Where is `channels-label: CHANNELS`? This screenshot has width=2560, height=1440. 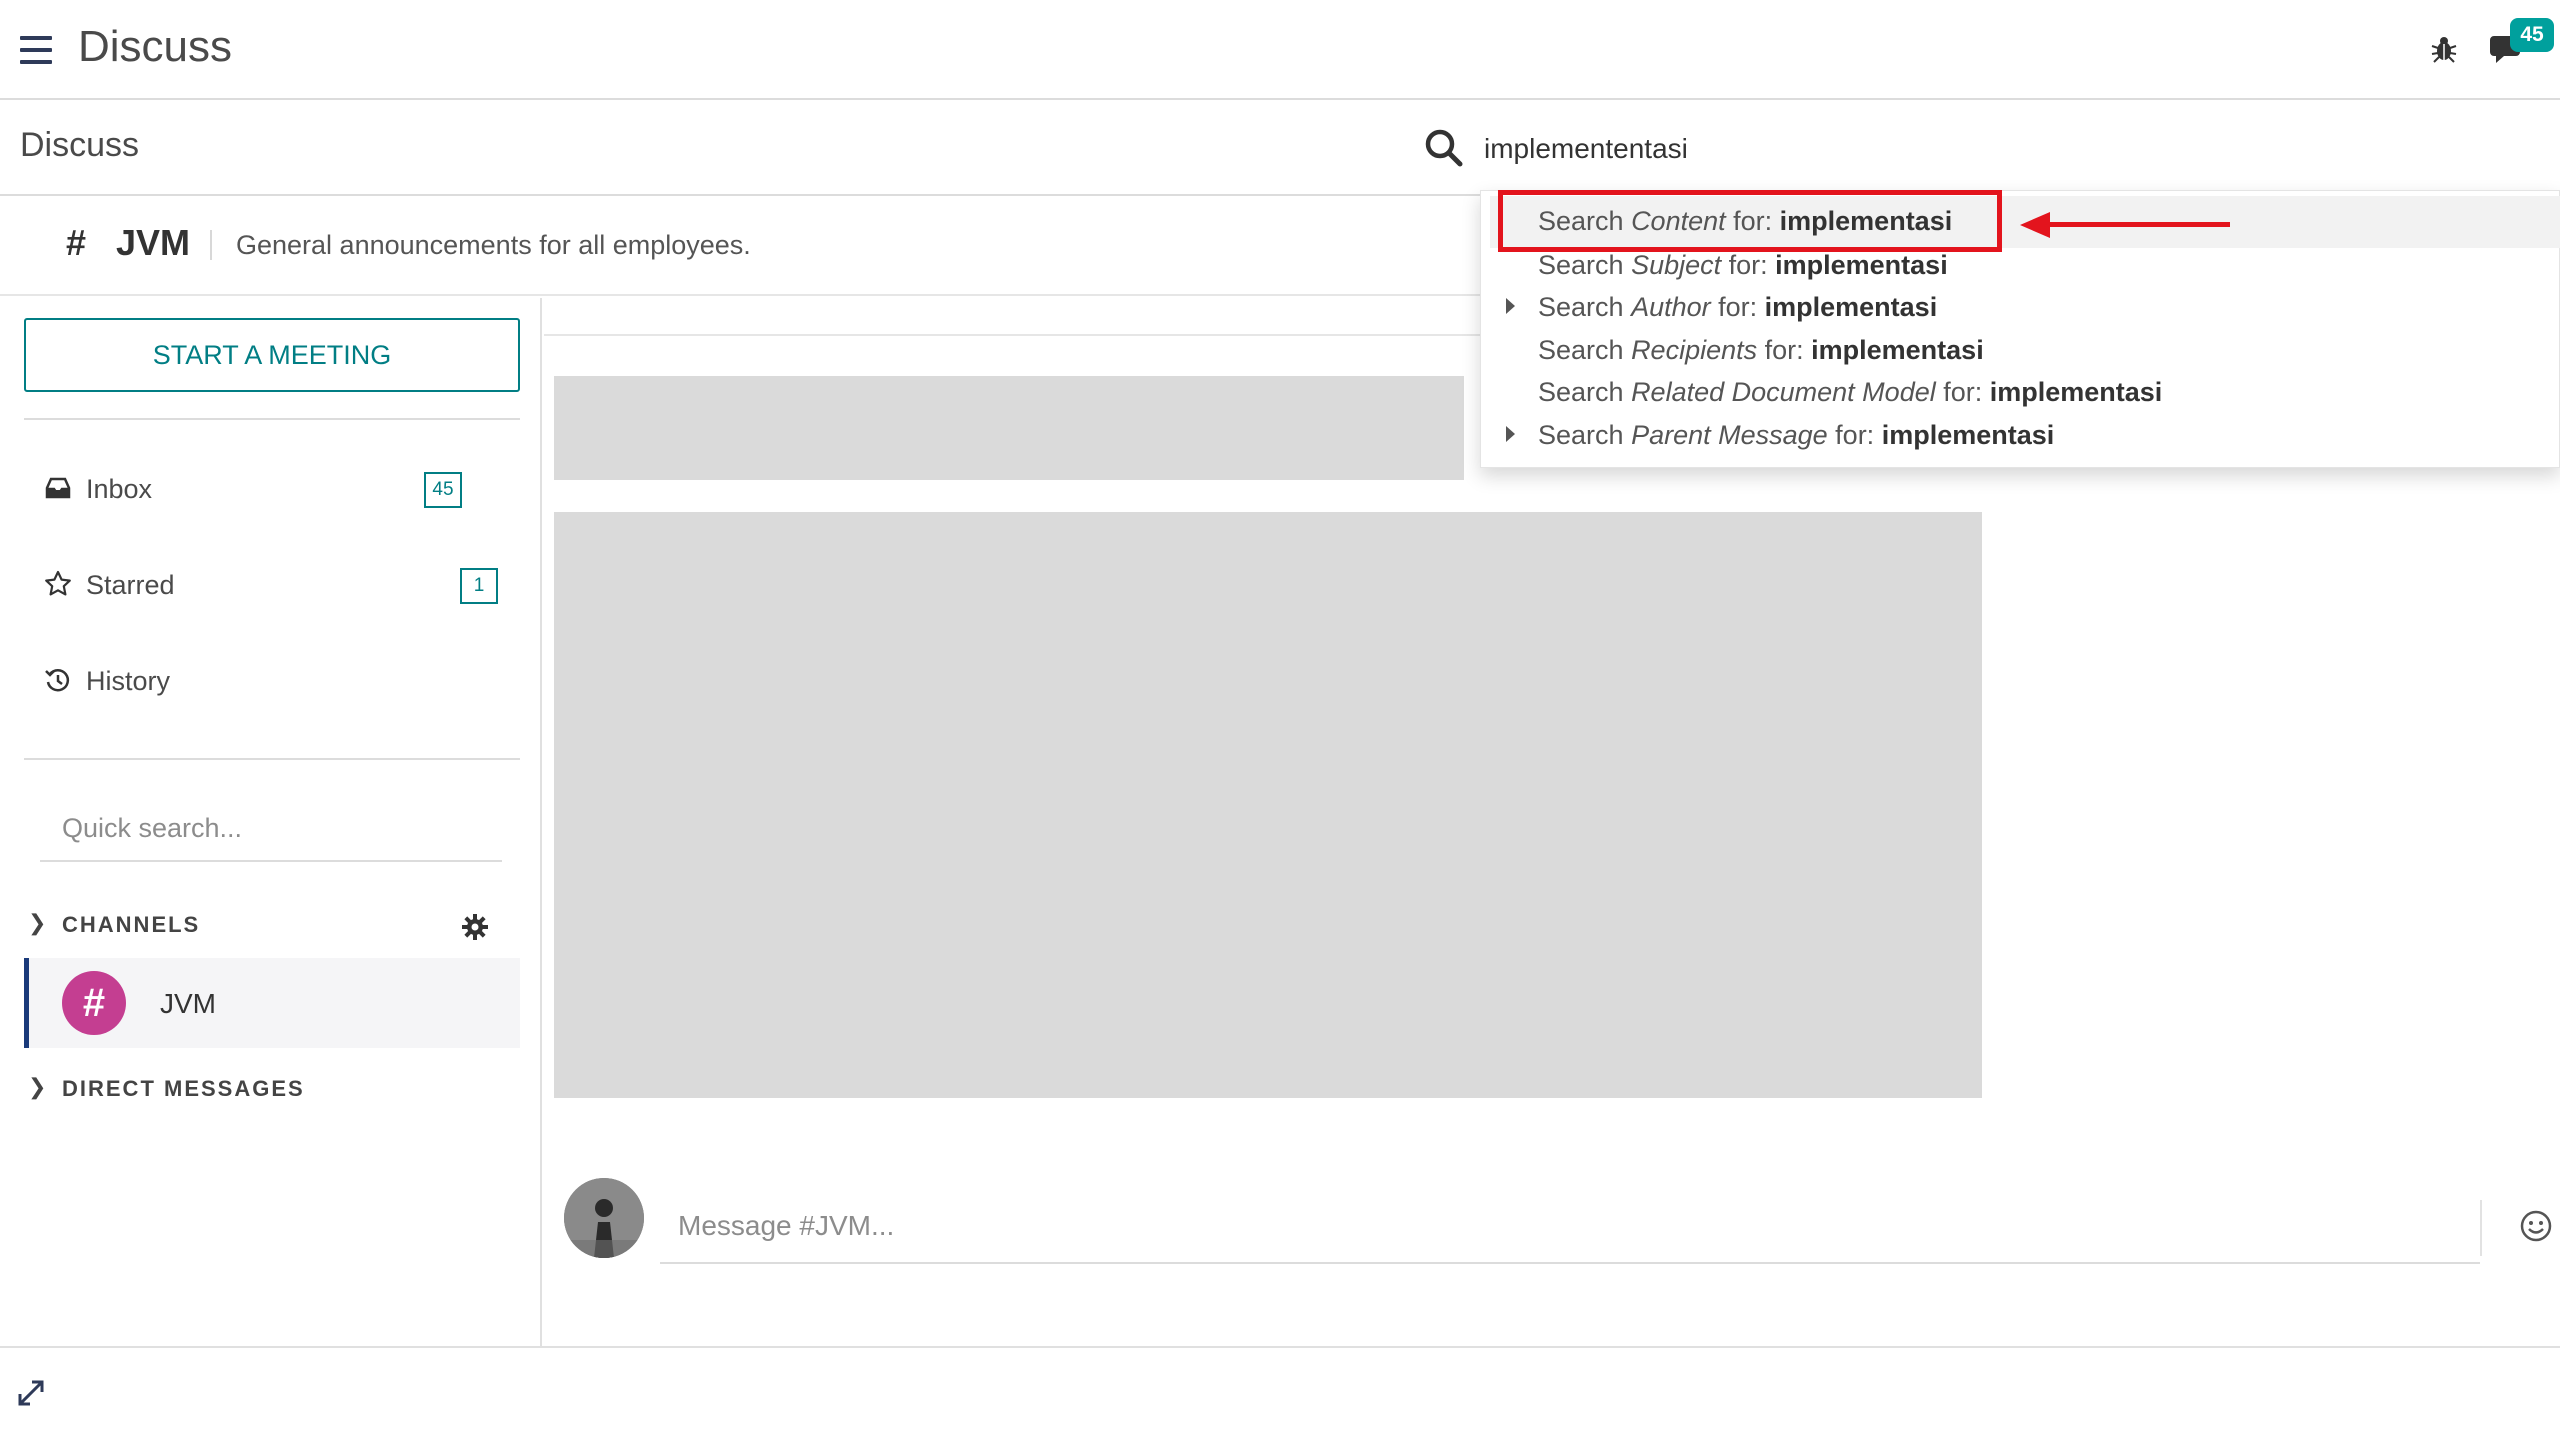
channels-label: CHANNELS is located at coordinates (131, 924).